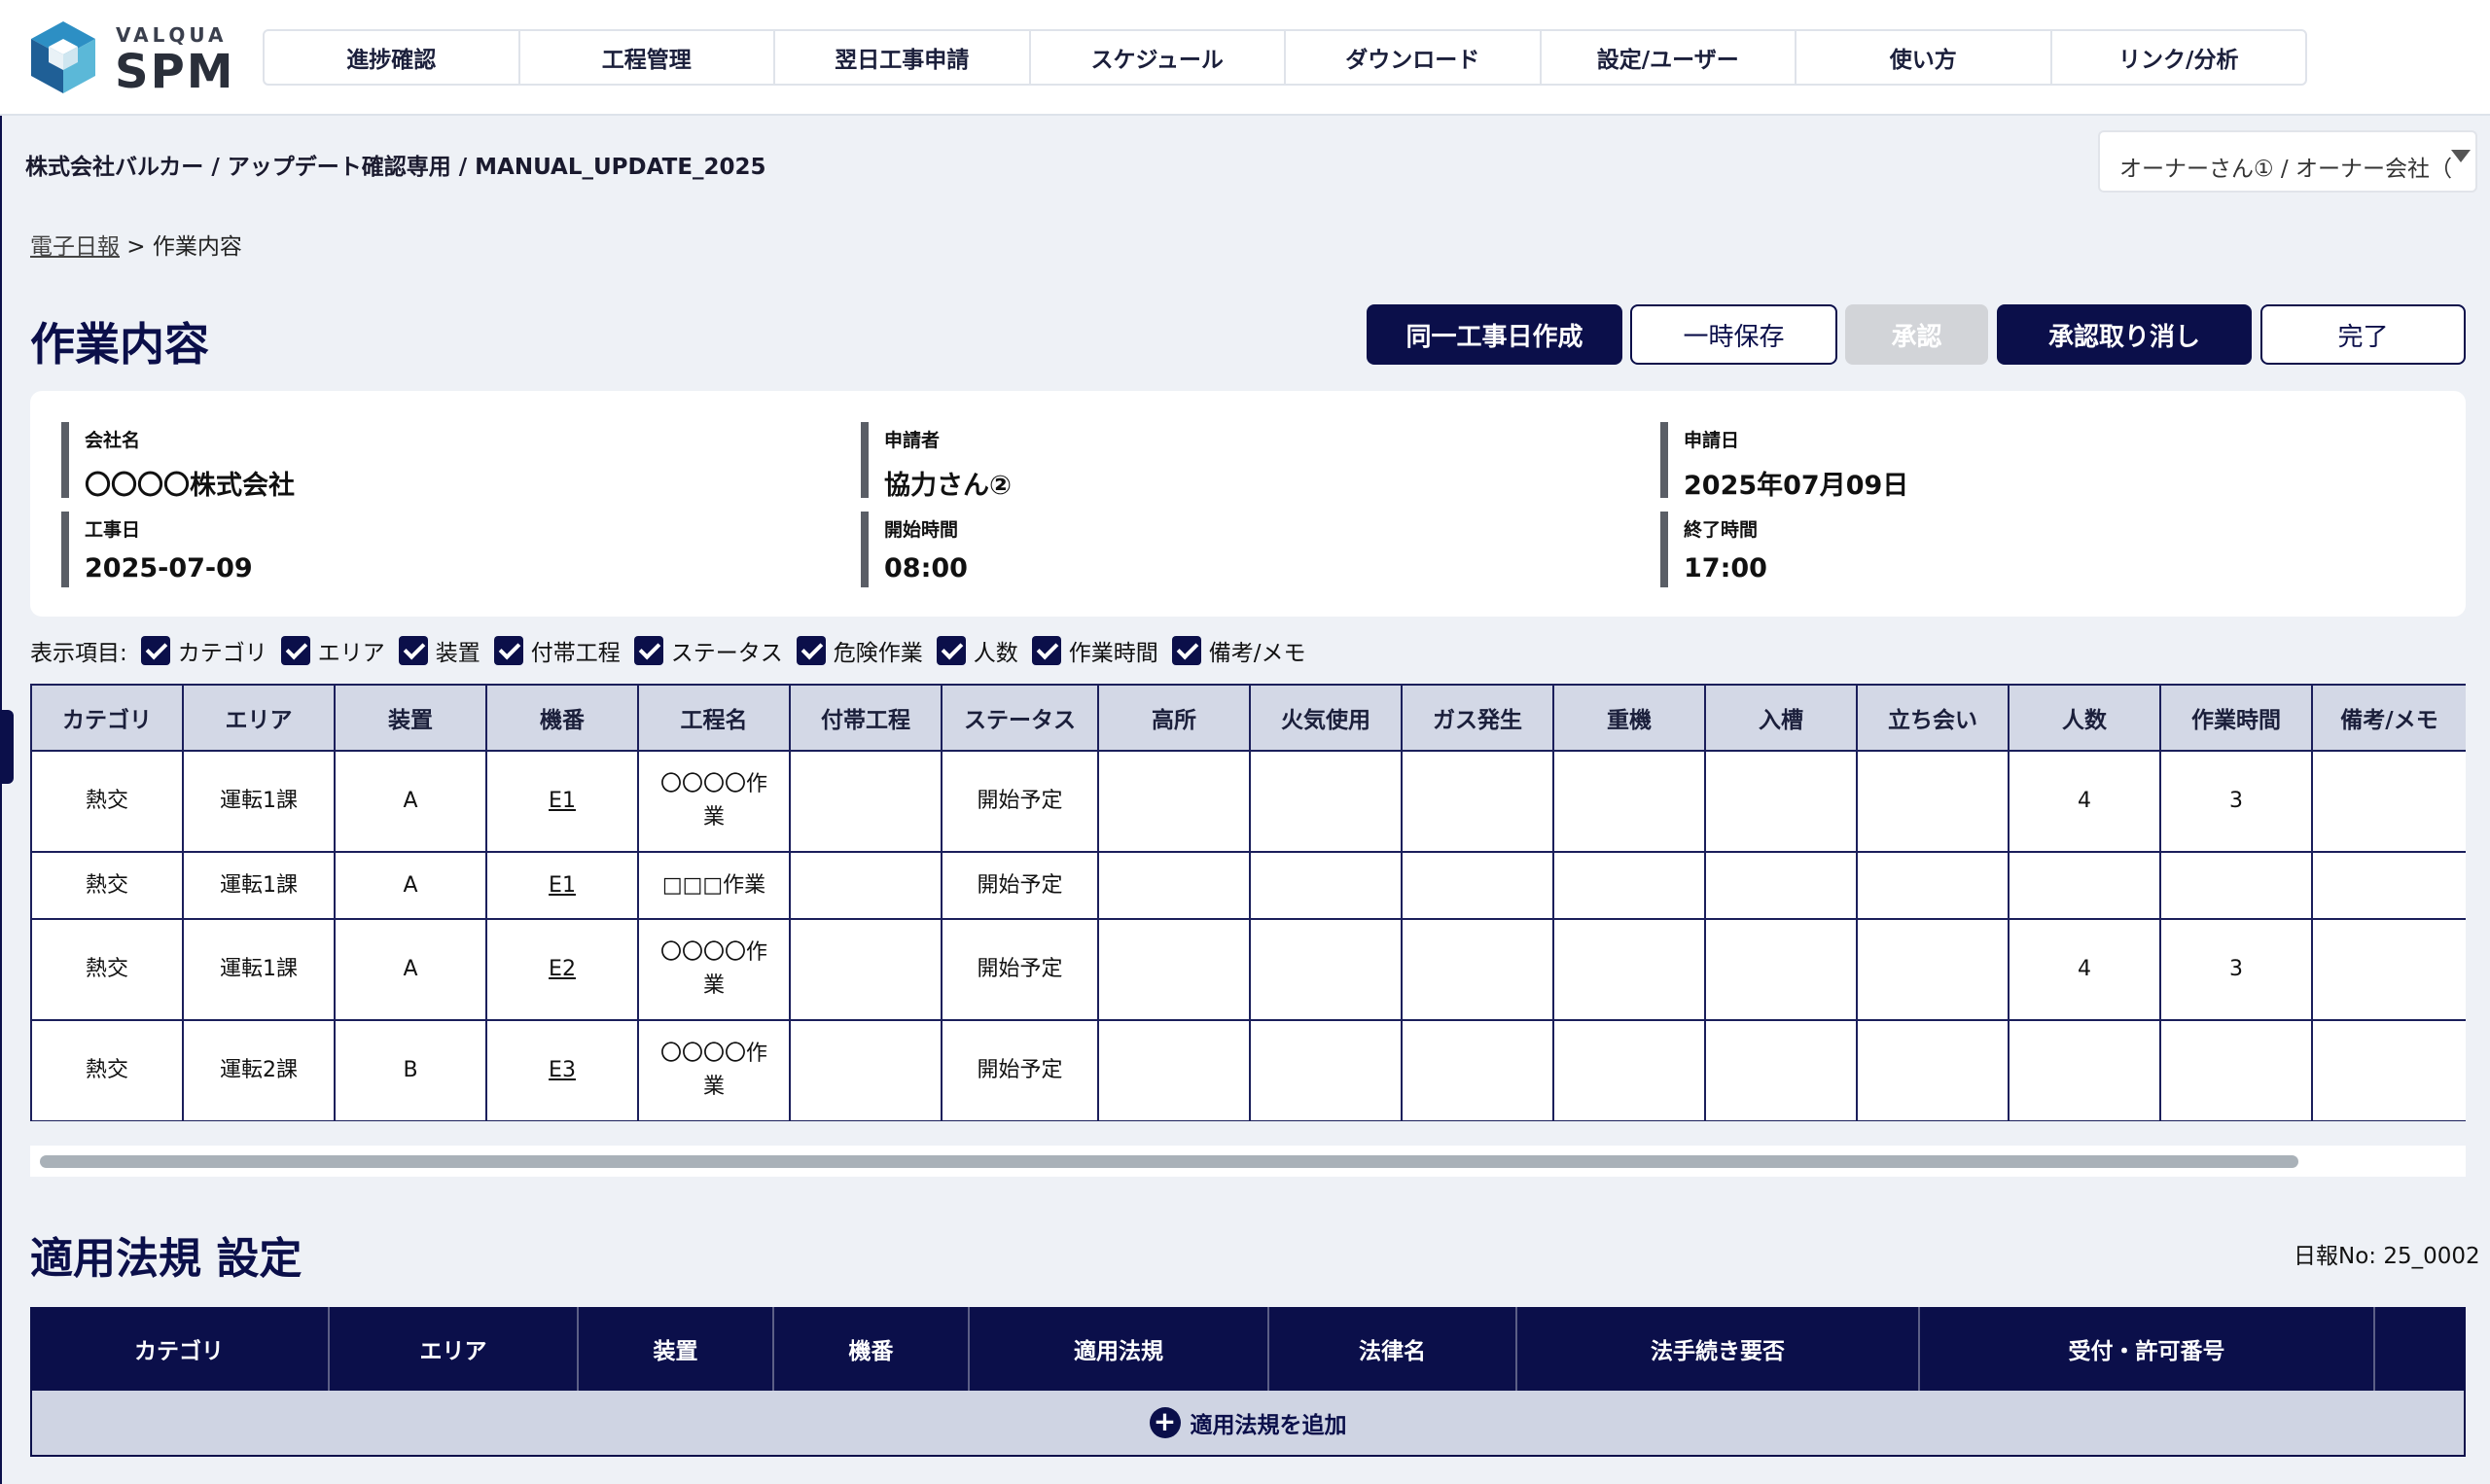 Image resolution: width=2490 pixels, height=1484 pixels. What do you see at coordinates (1924, 58) in the screenshot?
I see `nav-howto: 使い方` at bounding box center [1924, 58].